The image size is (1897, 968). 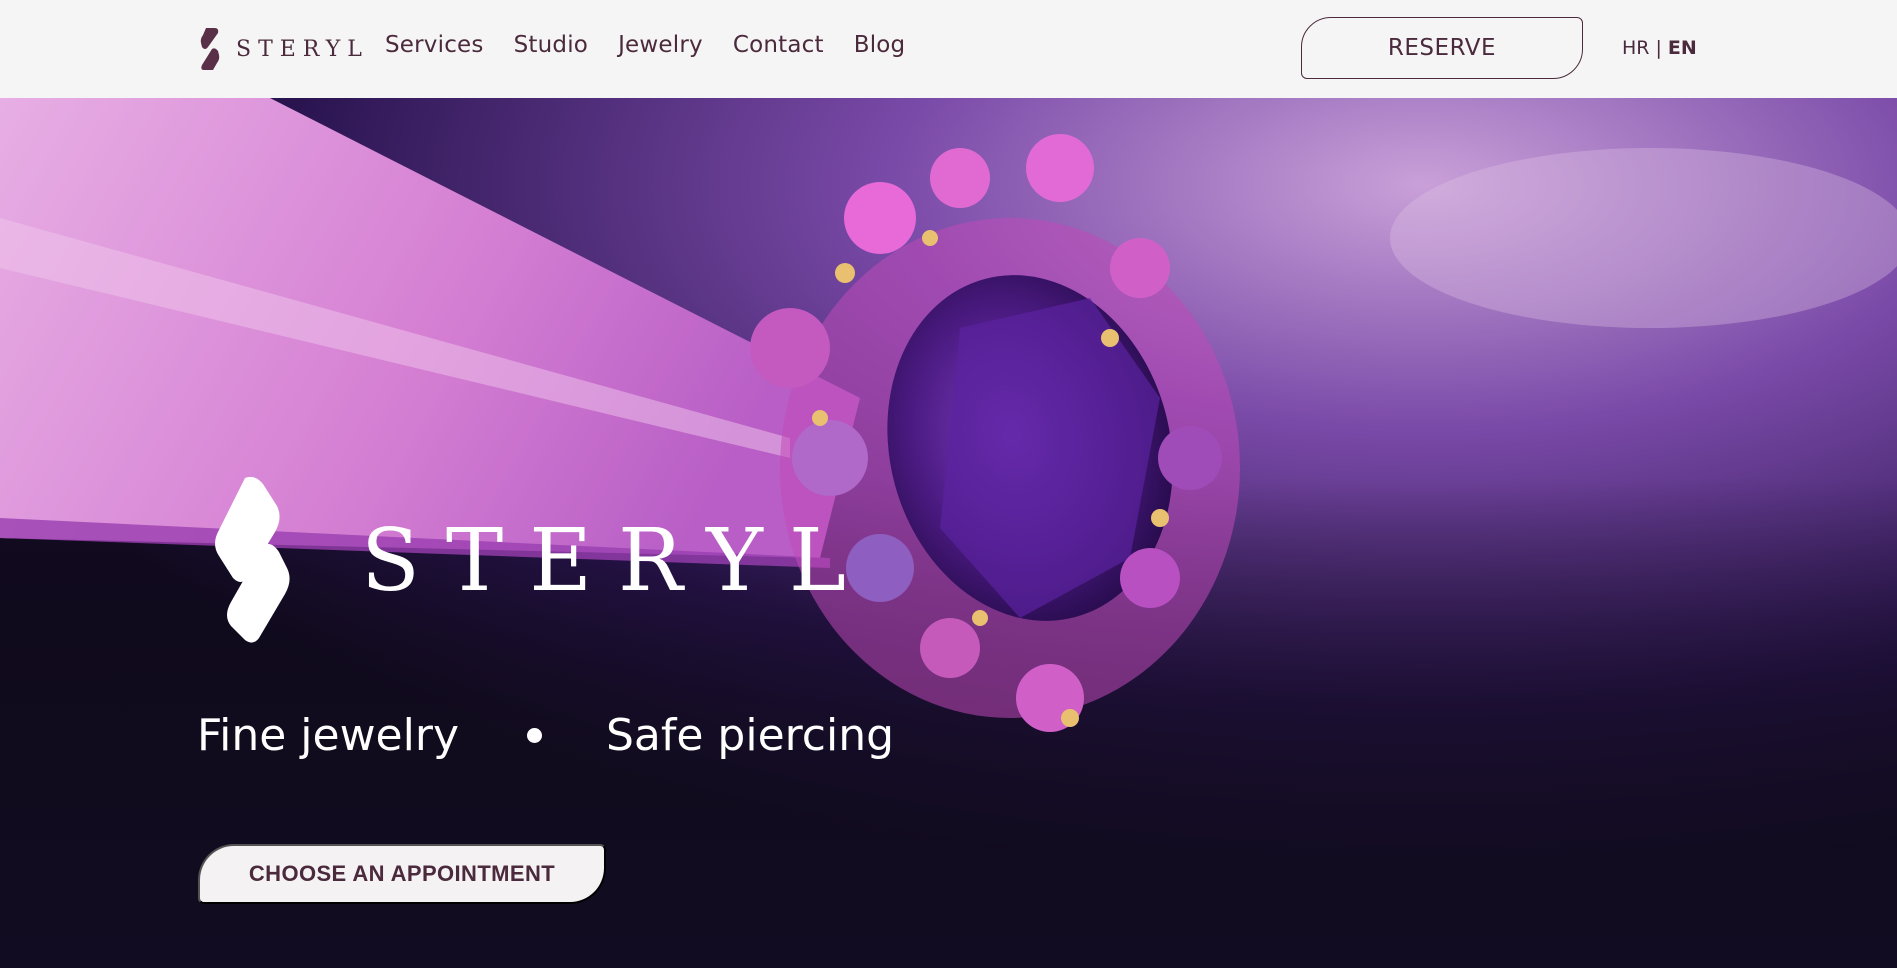 I want to click on brand-logo: STERYL, so click(x=283, y=49).